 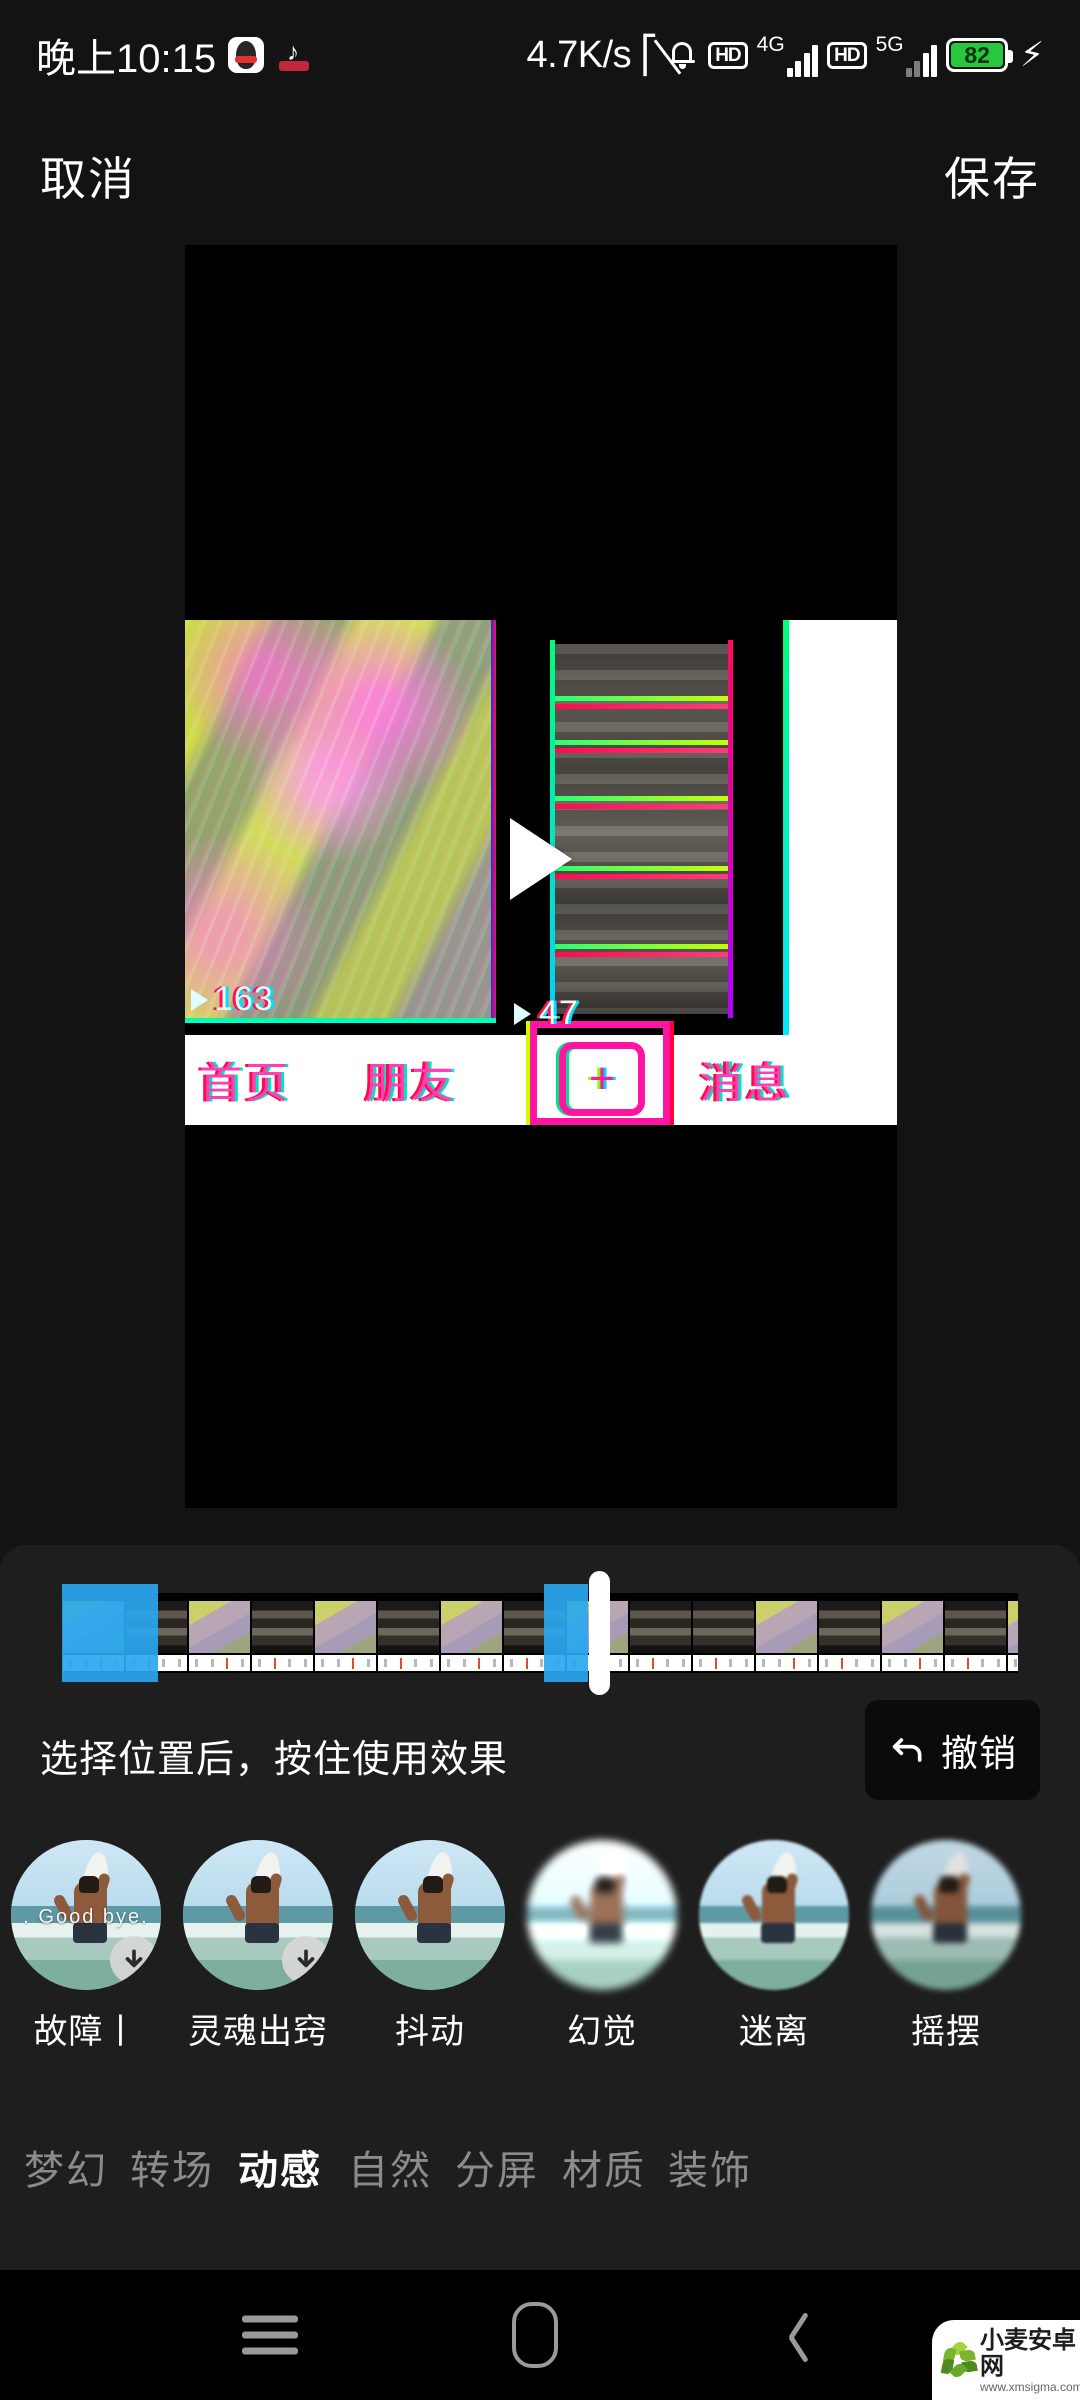 What do you see at coordinates (847, 55) in the screenshot?
I see `hd-badge-sim2: HD` at bounding box center [847, 55].